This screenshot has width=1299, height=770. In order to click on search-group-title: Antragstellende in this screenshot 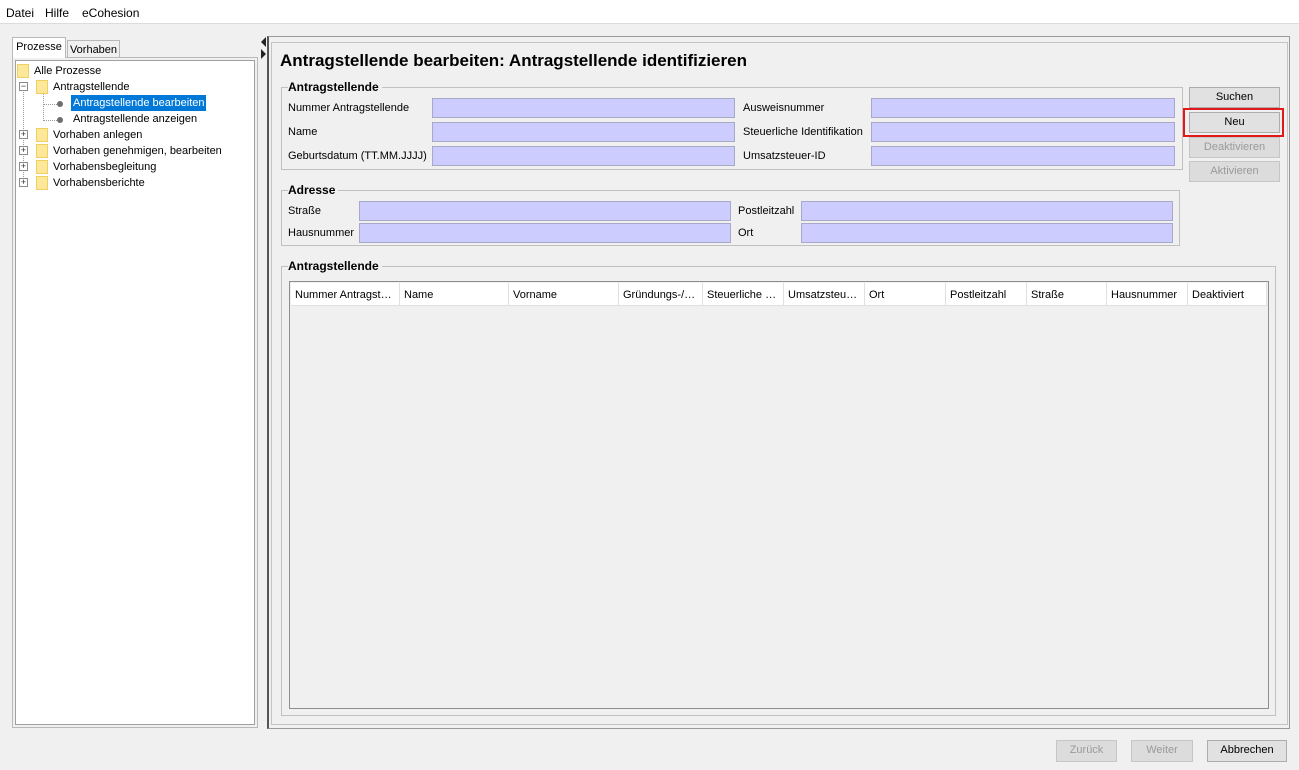, I will do `click(335, 87)`.